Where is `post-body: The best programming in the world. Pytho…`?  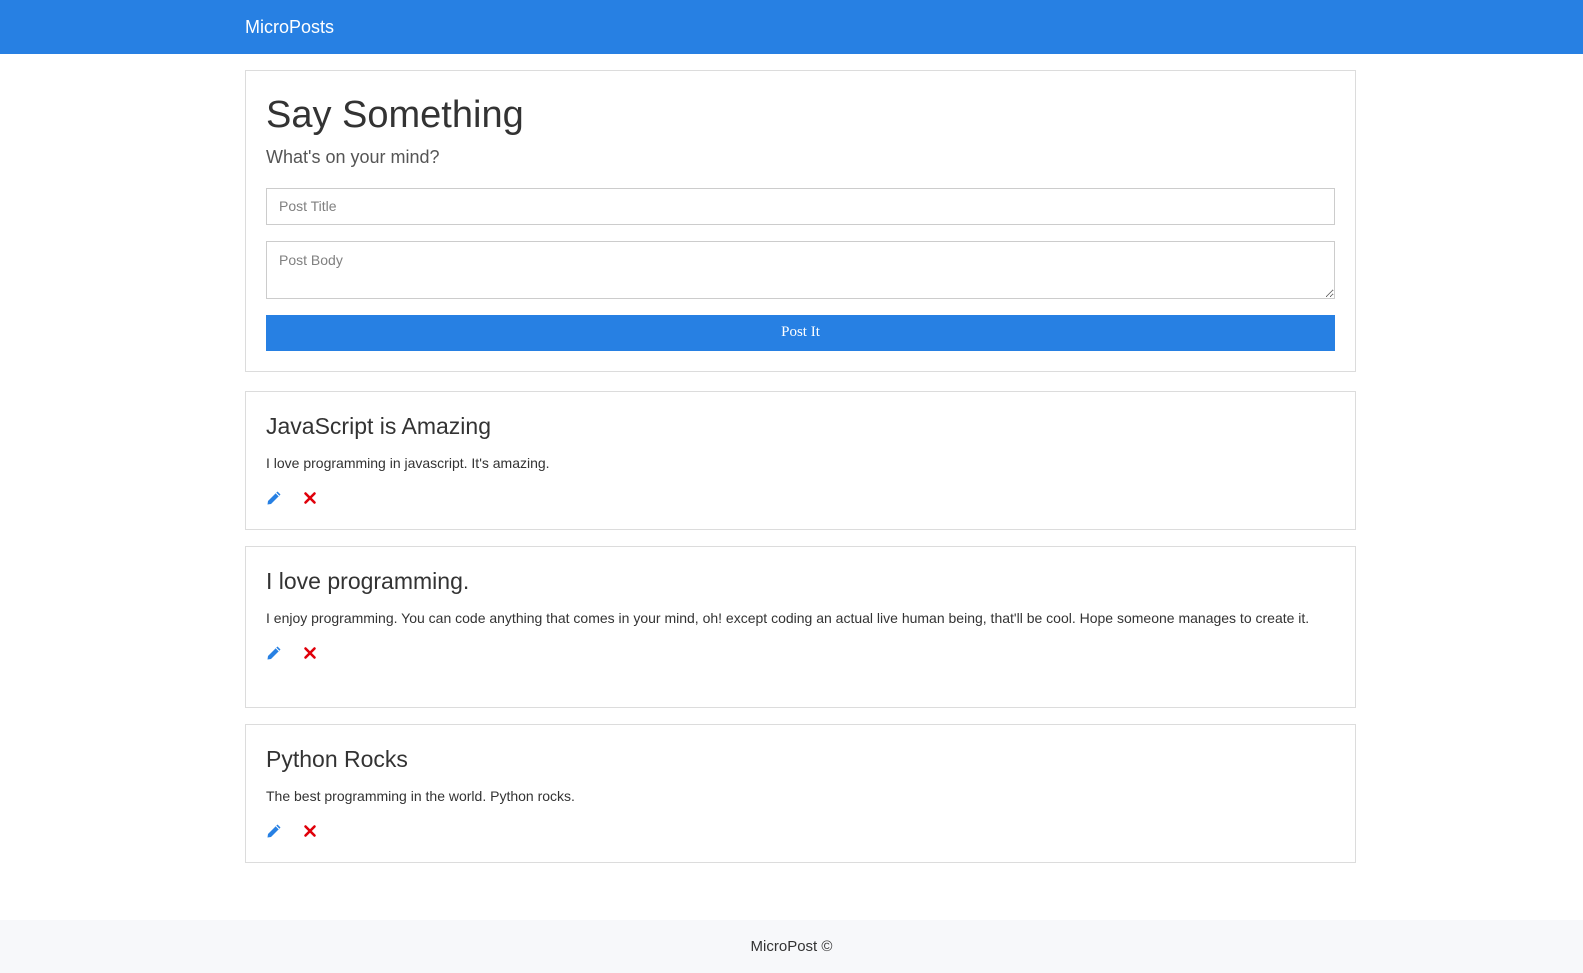
post-body: The best programming in the world. Pytho… is located at coordinates (420, 795).